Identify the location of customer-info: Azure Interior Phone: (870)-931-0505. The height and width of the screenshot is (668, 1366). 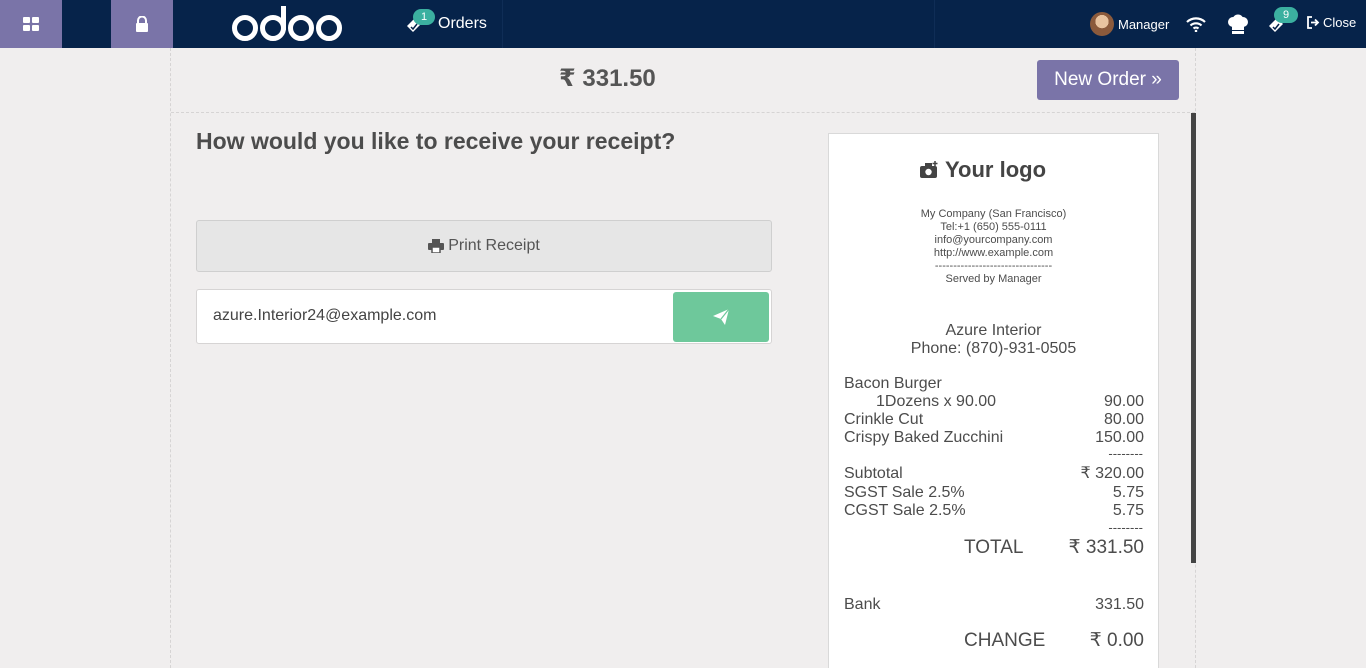
(993, 340).